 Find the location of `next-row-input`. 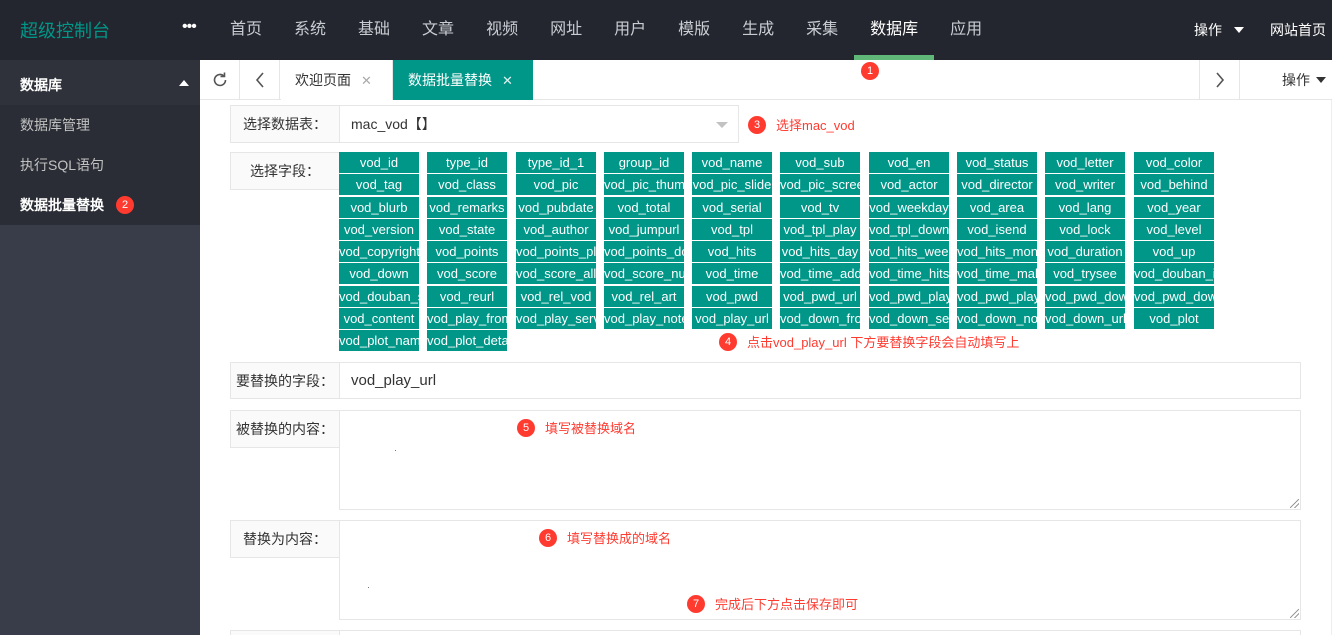

next-row-input is located at coordinates (820, 632).